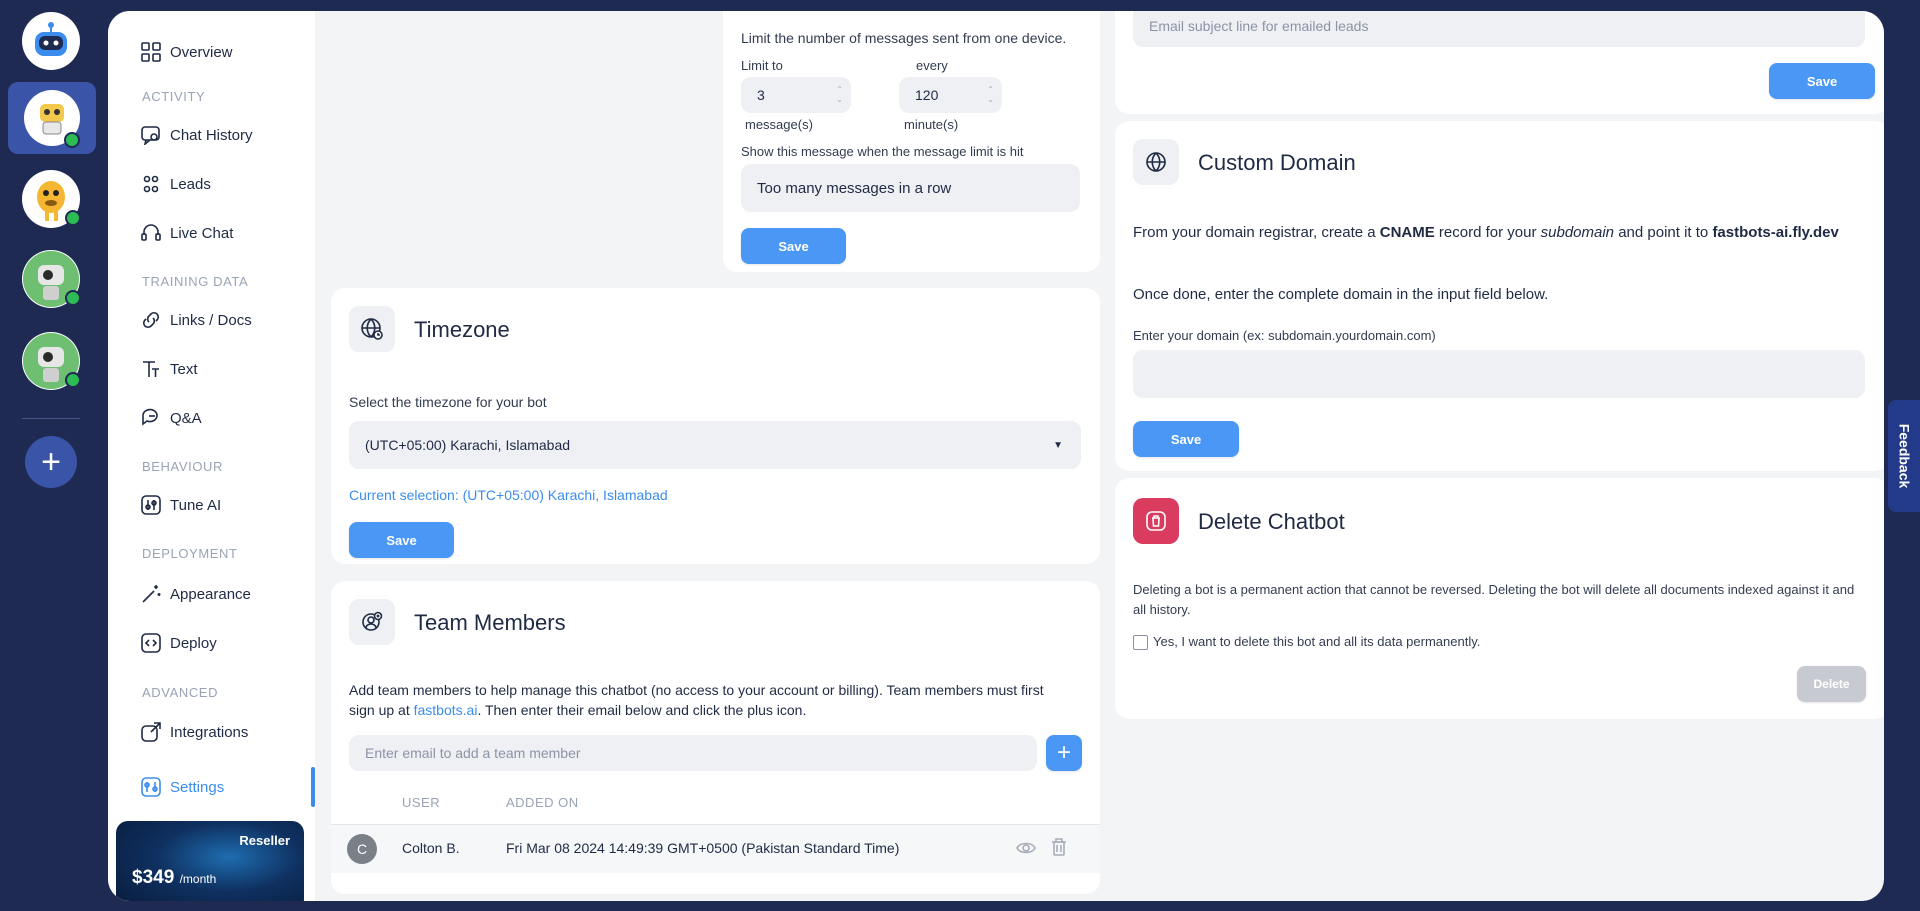 The height and width of the screenshot is (911, 1920). I want to click on team-email-input: Enter email to add a team member, so click(693, 753).